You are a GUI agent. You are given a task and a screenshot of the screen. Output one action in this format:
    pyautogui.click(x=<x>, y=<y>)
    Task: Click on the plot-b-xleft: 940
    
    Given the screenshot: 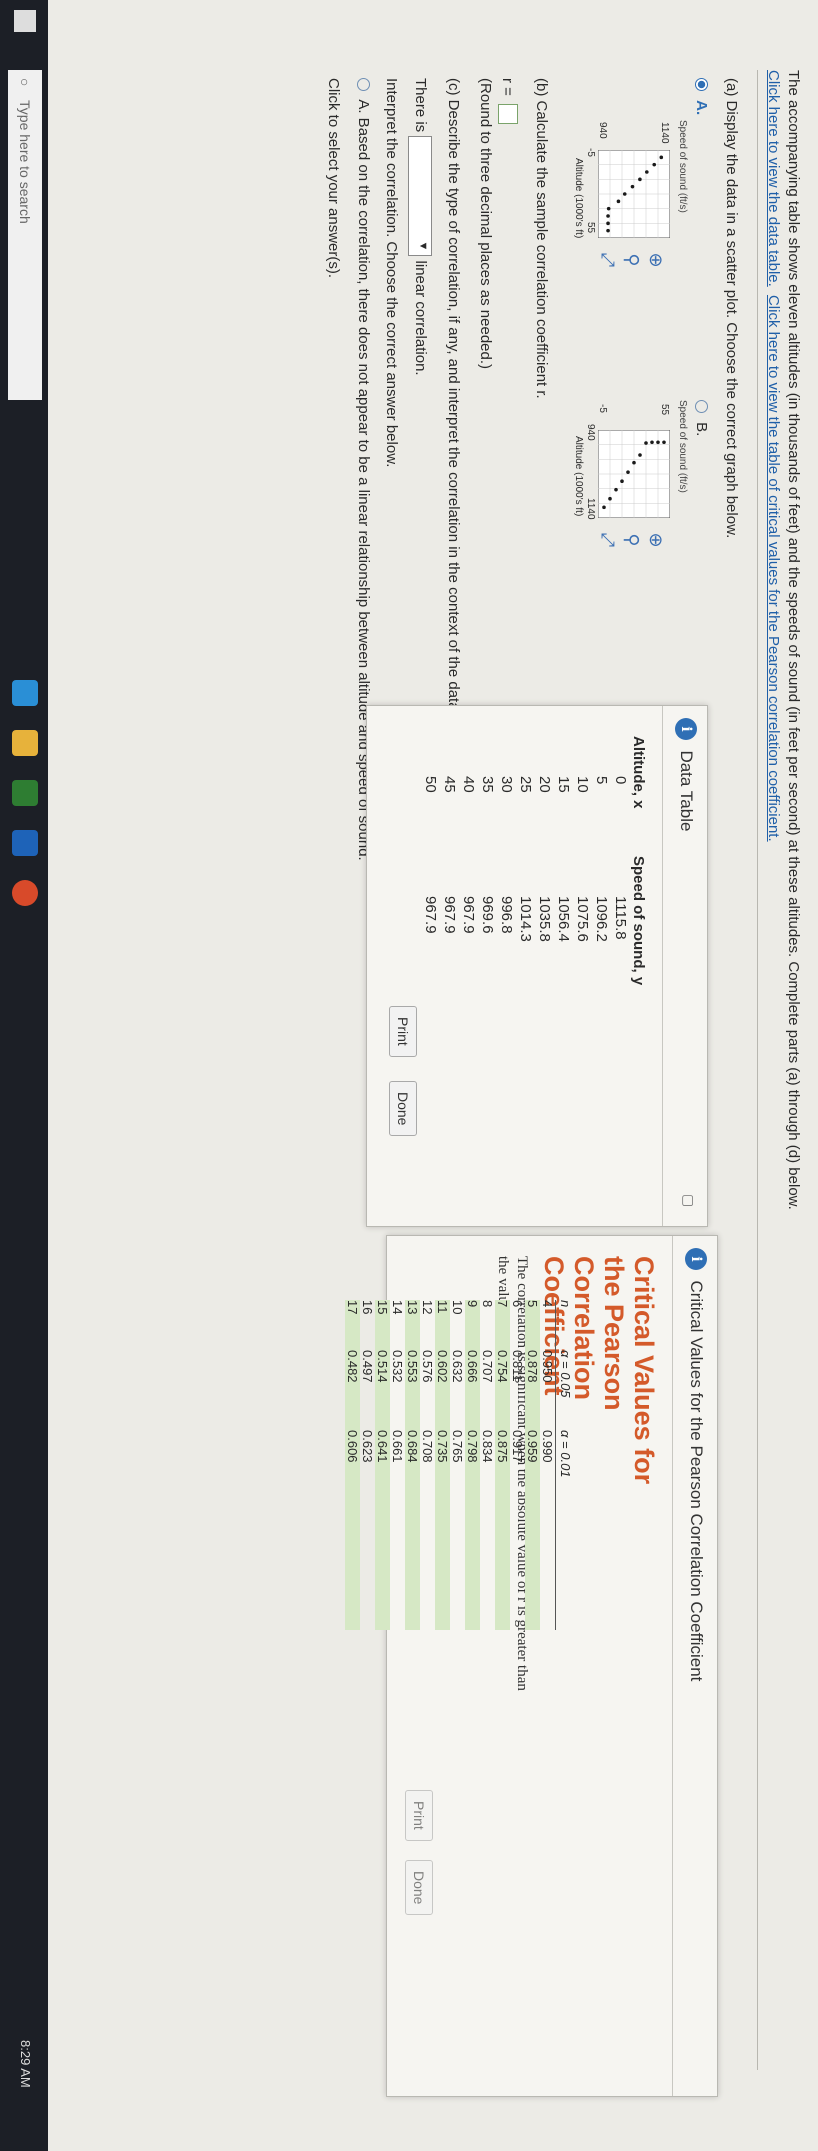 What is the action you would take?
    pyautogui.click(x=590, y=432)
    